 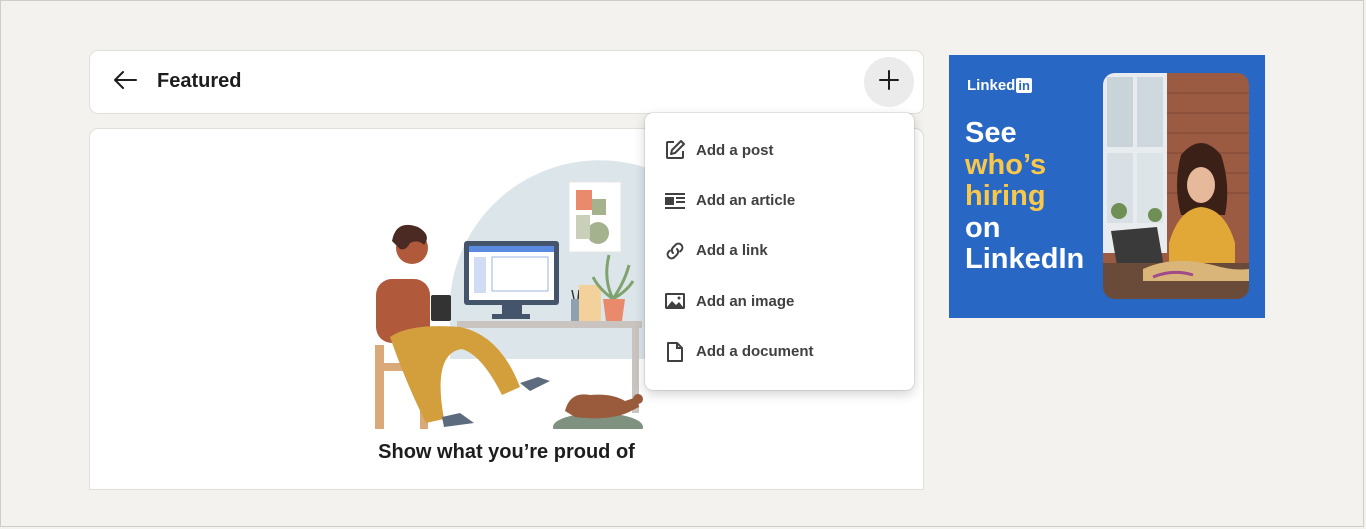 I want to click on menu-item-add-document: Add a document, so click(x=779, y=352).